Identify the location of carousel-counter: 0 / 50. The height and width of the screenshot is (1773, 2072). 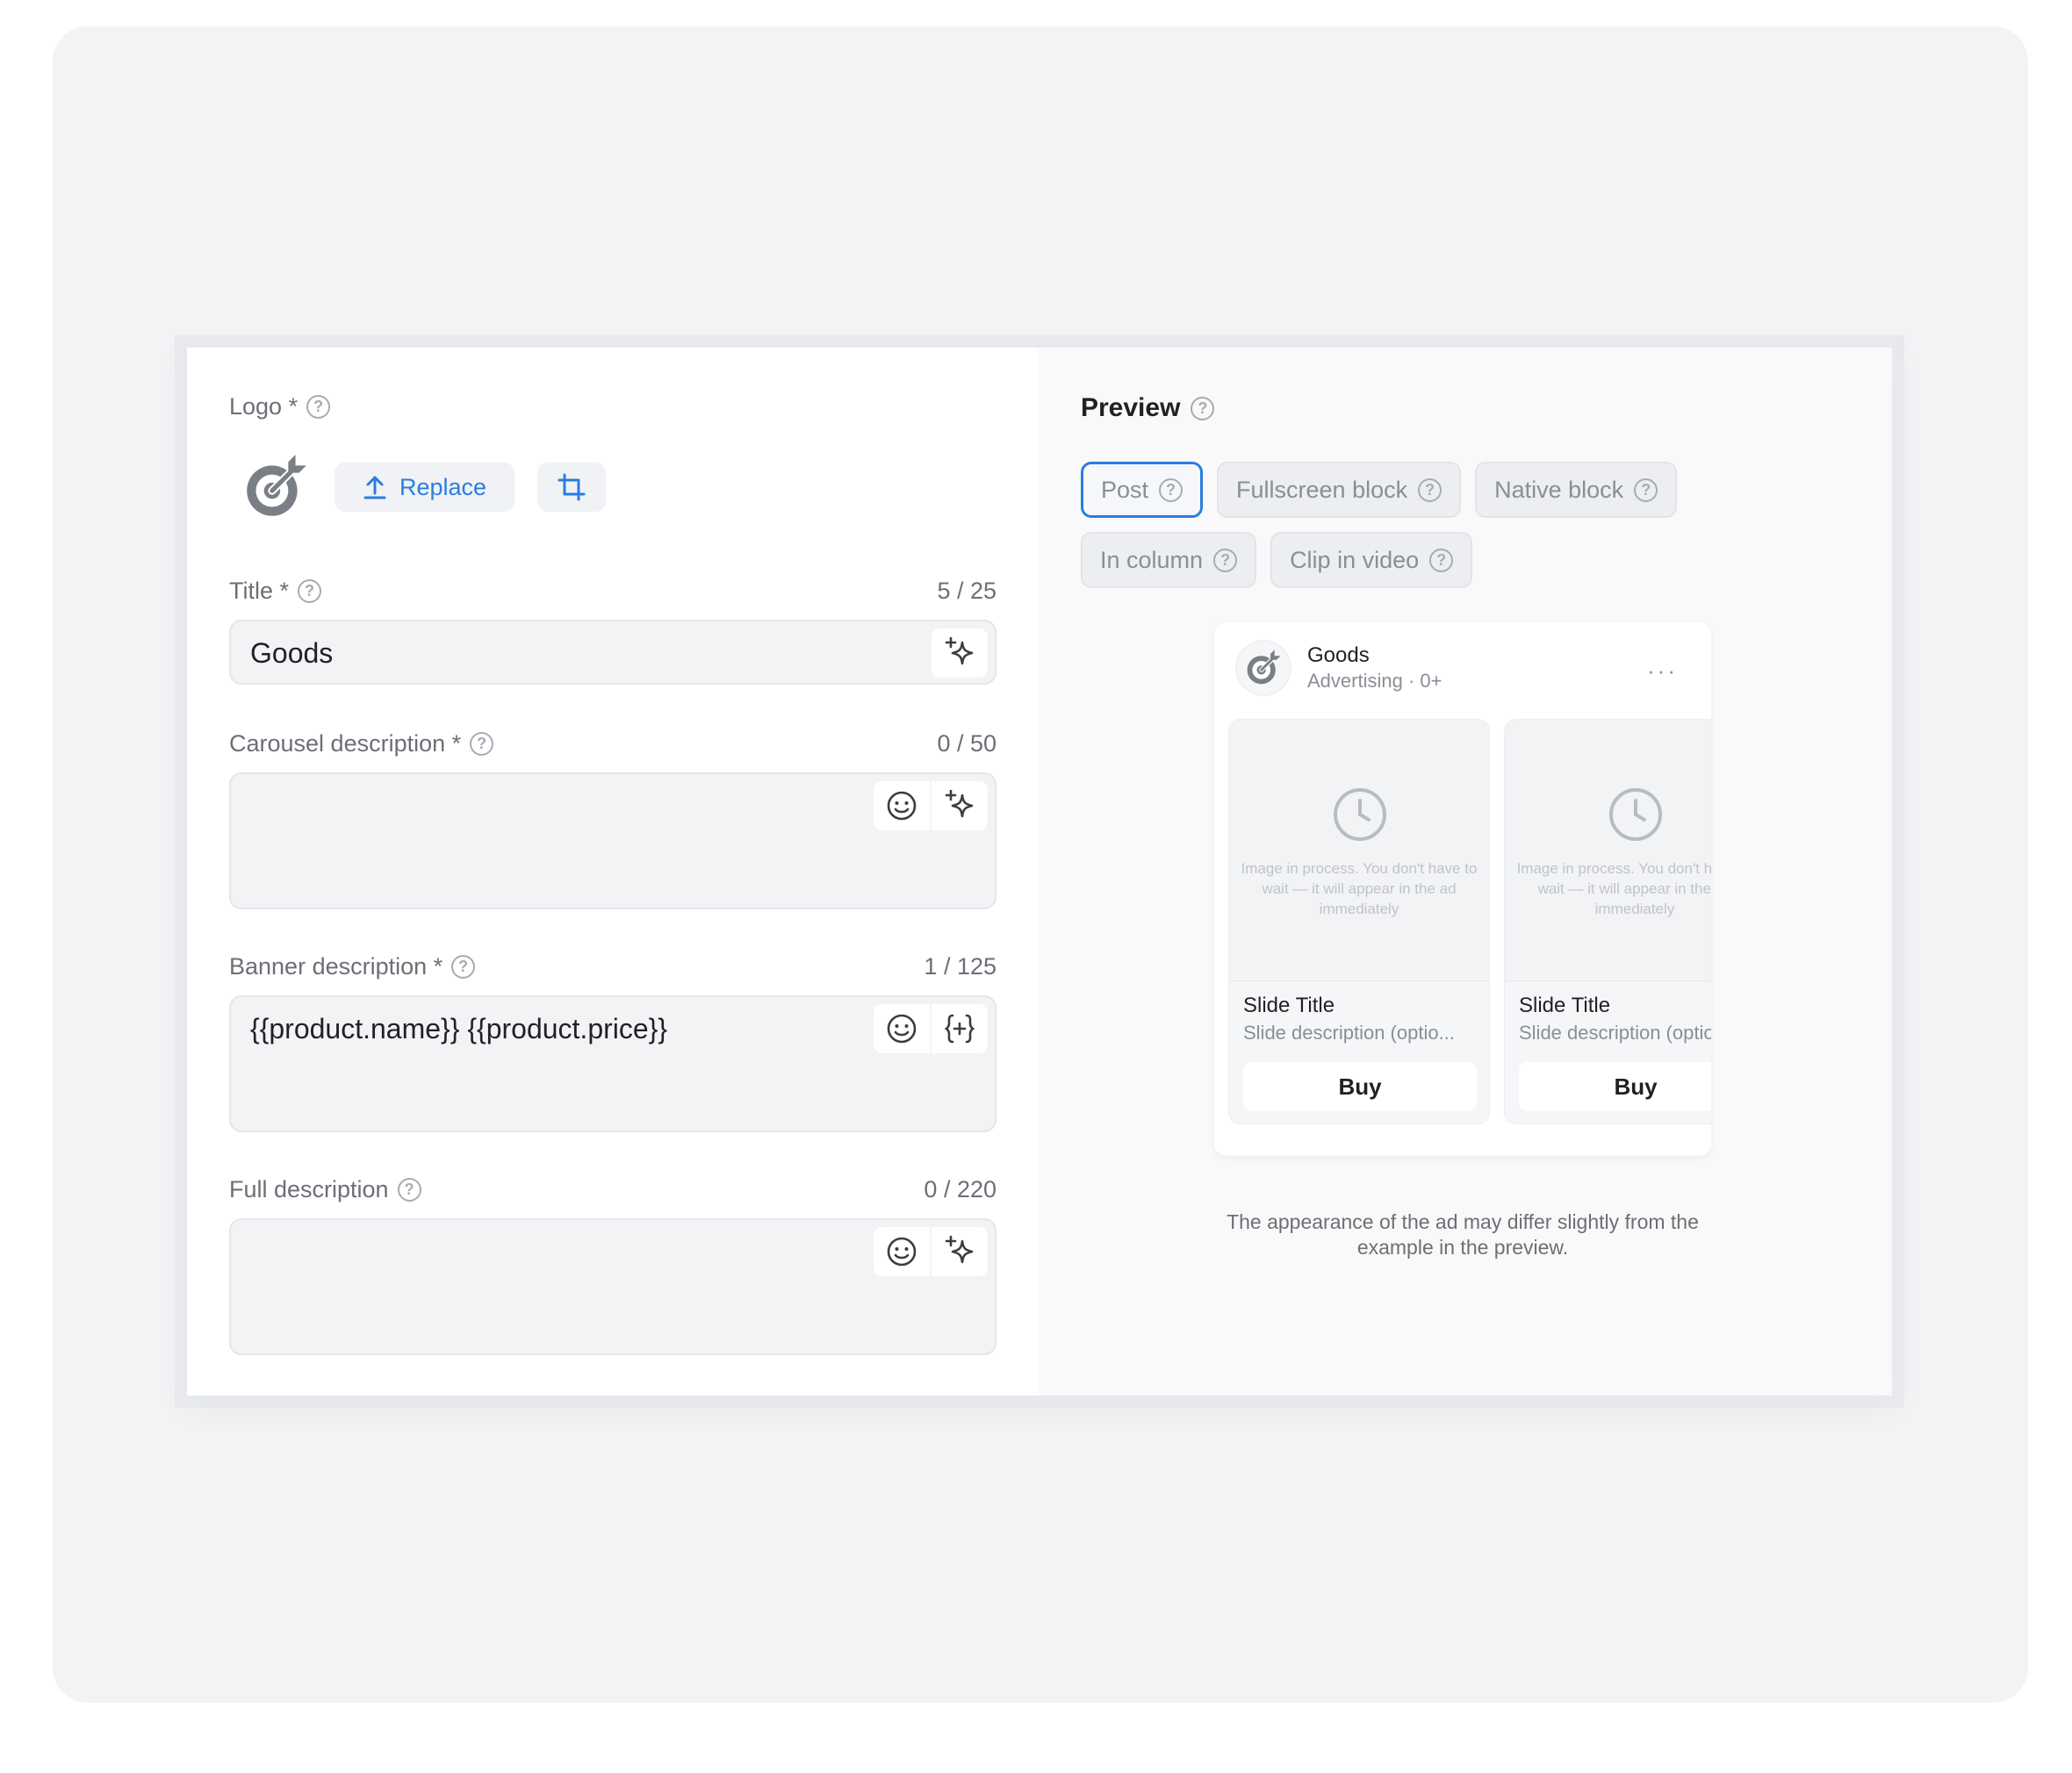
(967, 744).